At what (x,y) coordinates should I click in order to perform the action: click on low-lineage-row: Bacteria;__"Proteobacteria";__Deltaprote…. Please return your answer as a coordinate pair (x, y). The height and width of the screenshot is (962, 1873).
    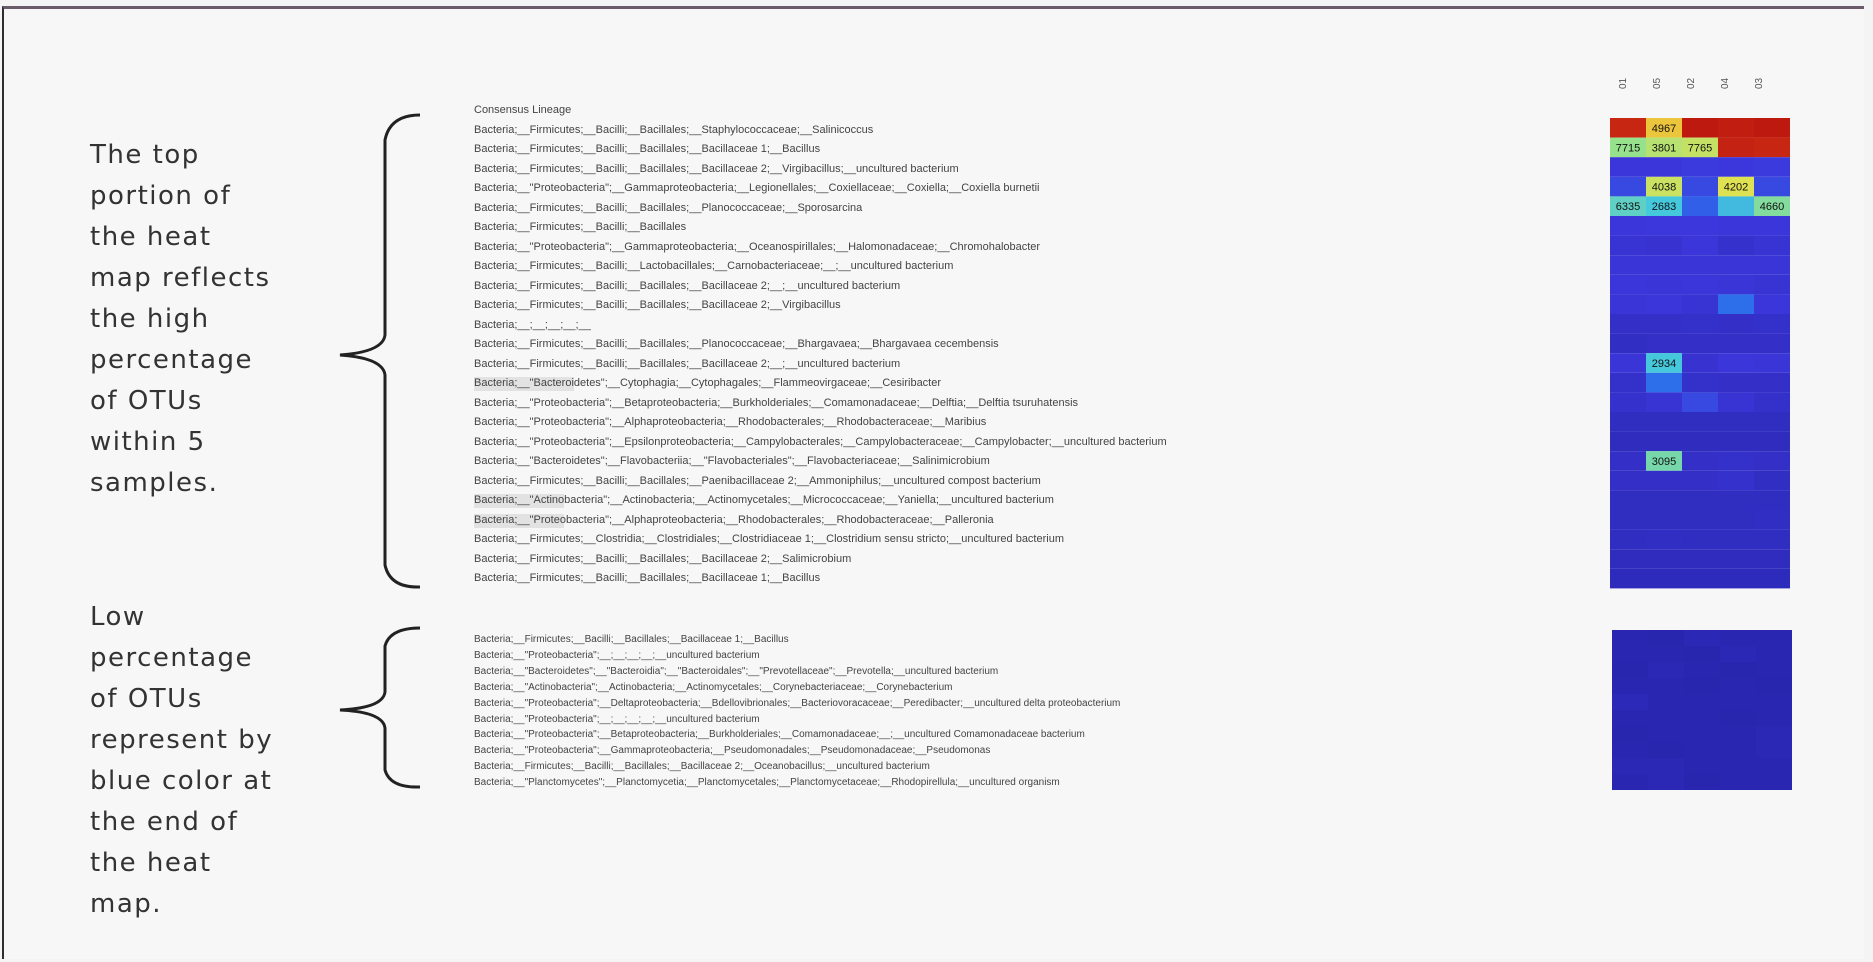
    Looking at the image, I should click on (797, 703).